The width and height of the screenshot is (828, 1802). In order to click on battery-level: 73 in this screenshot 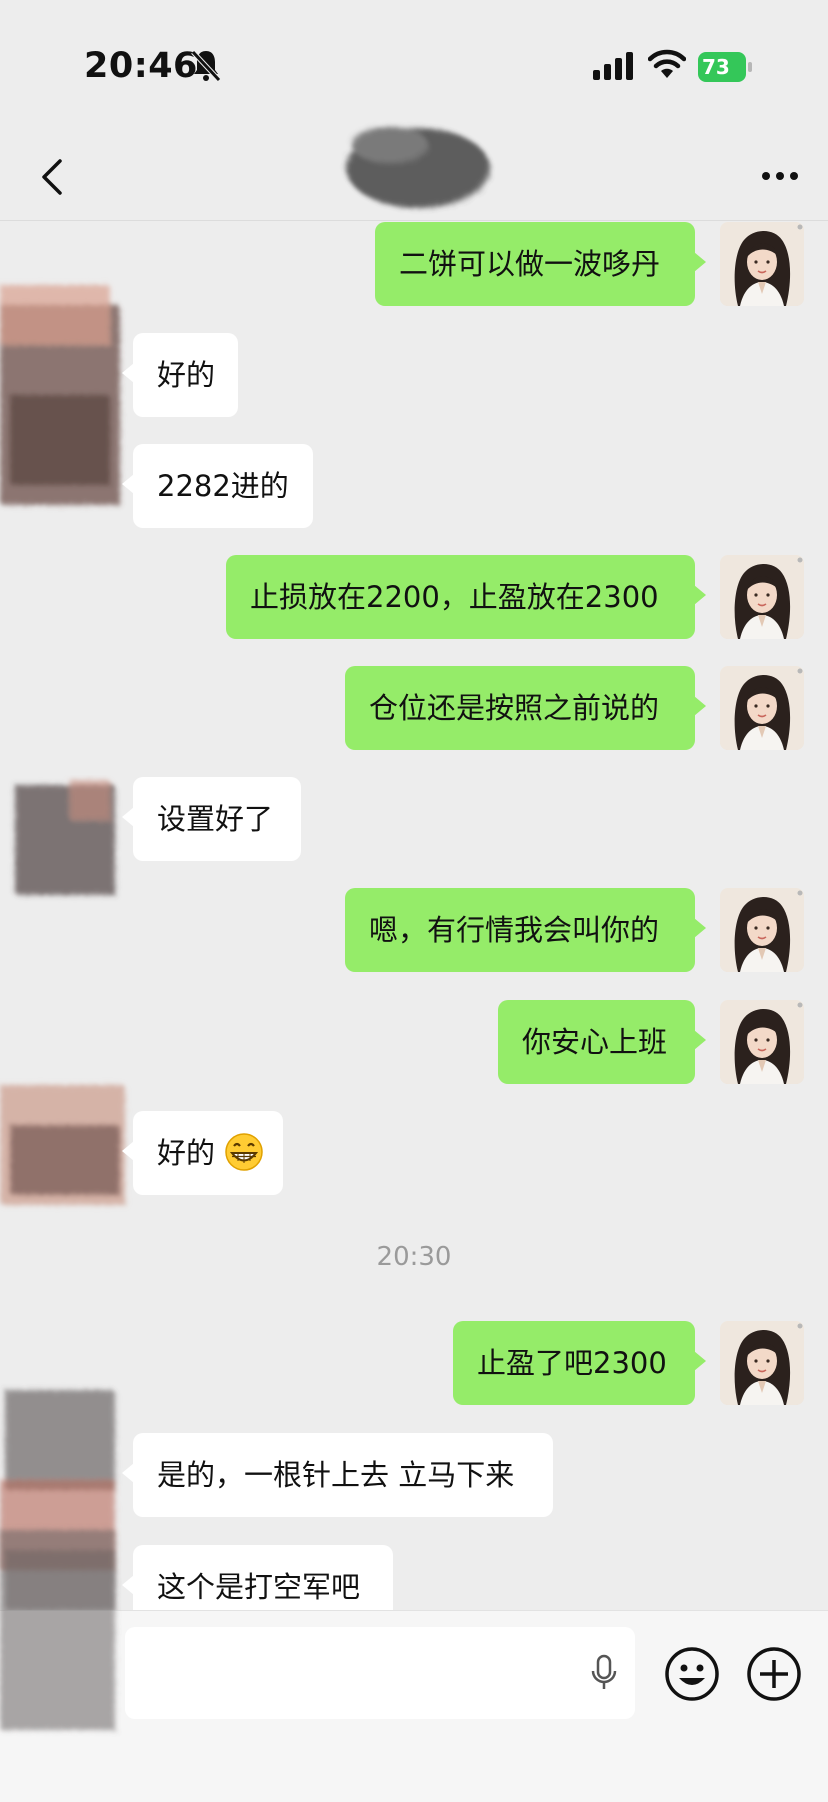, I will do `click(722, 67)`.